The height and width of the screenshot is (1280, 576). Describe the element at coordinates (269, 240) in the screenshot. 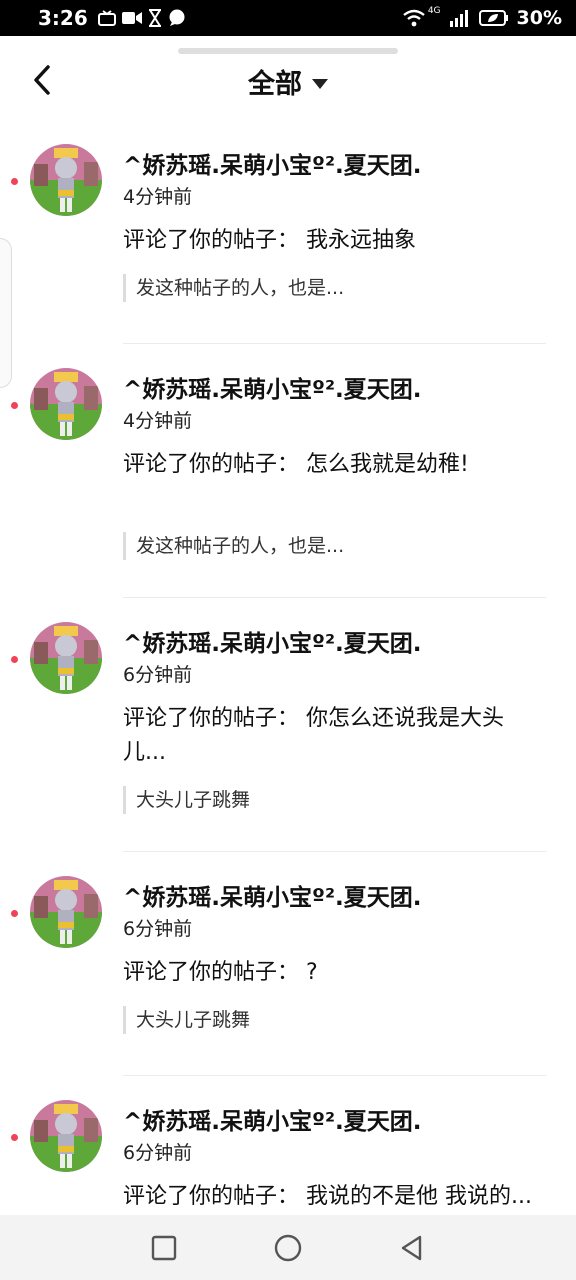

I see `comment-text: 评论了你的帖子： 我永远抽象` at that location.